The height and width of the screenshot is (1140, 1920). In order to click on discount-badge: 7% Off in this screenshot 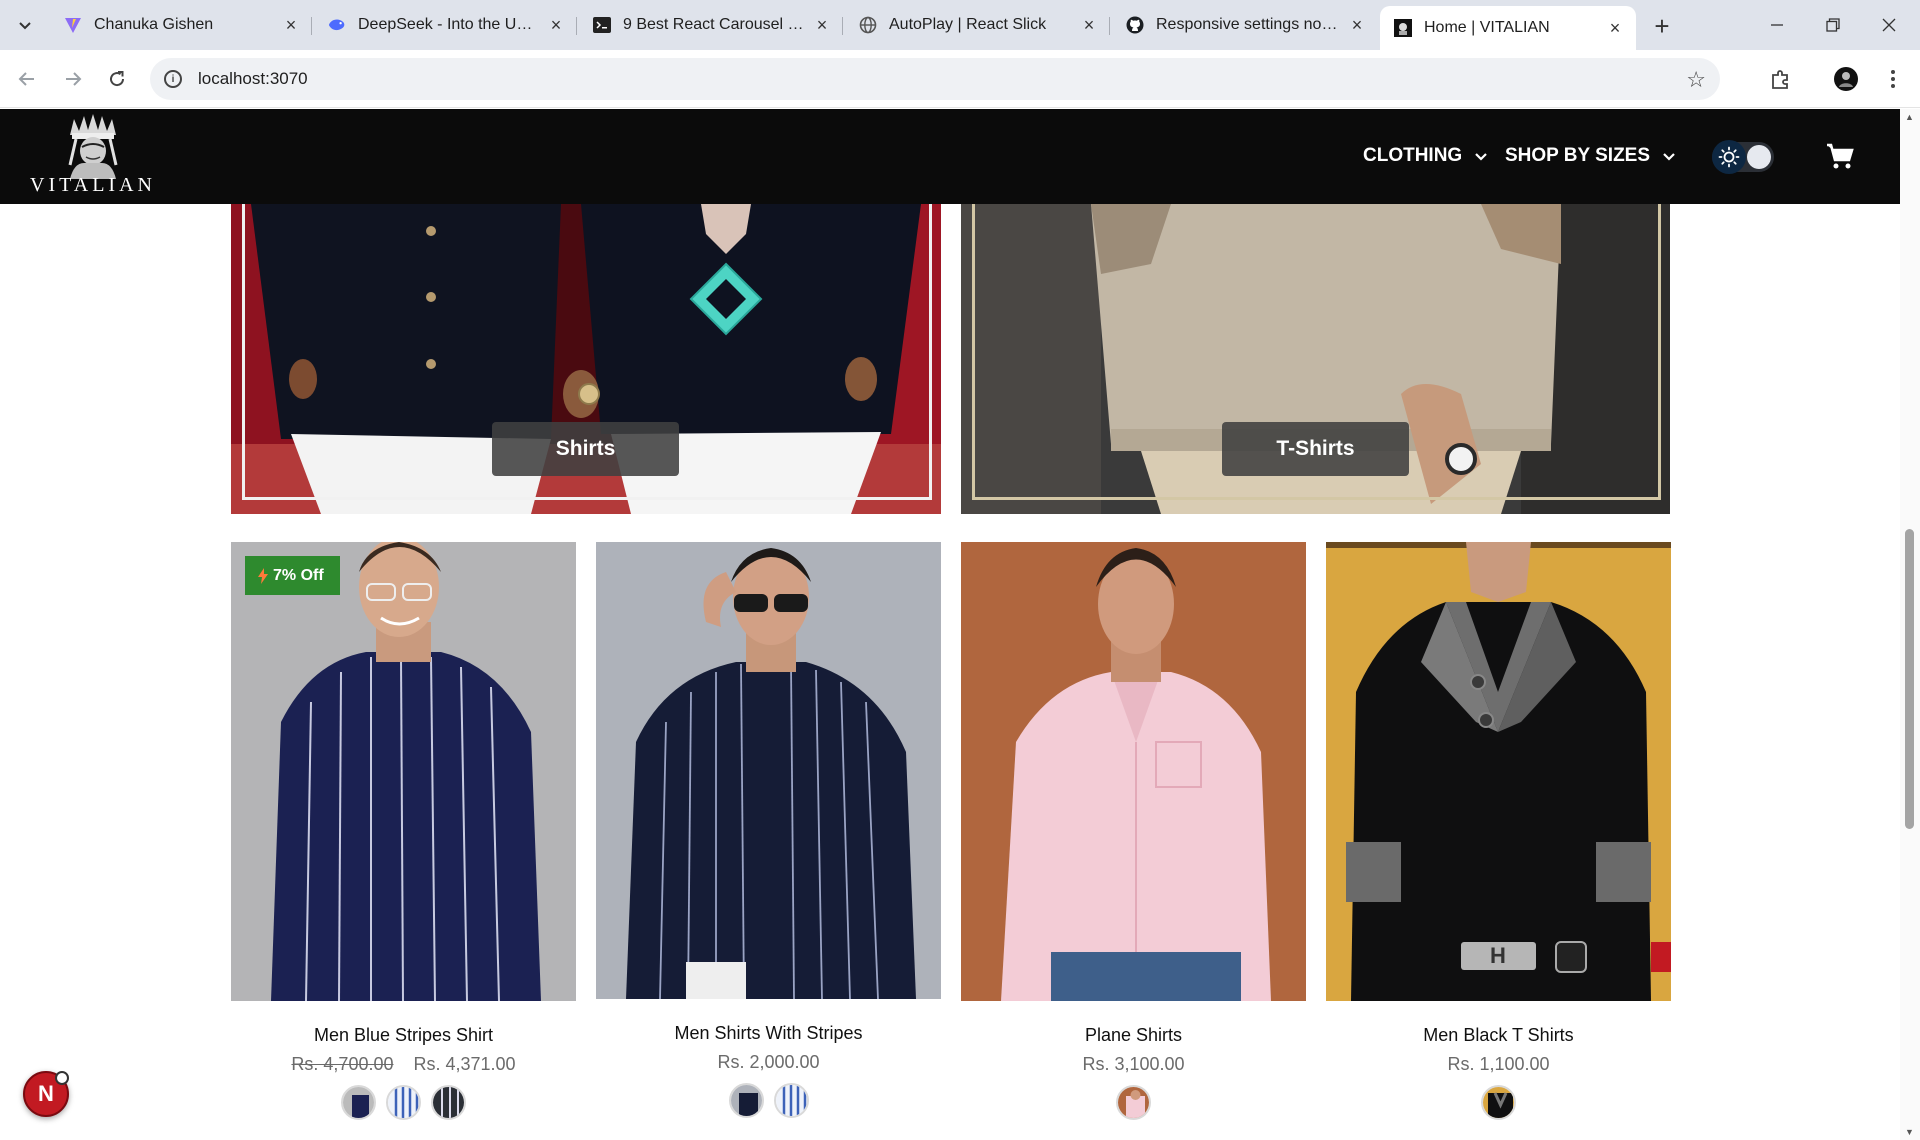, I will do `click(292, 575)`.